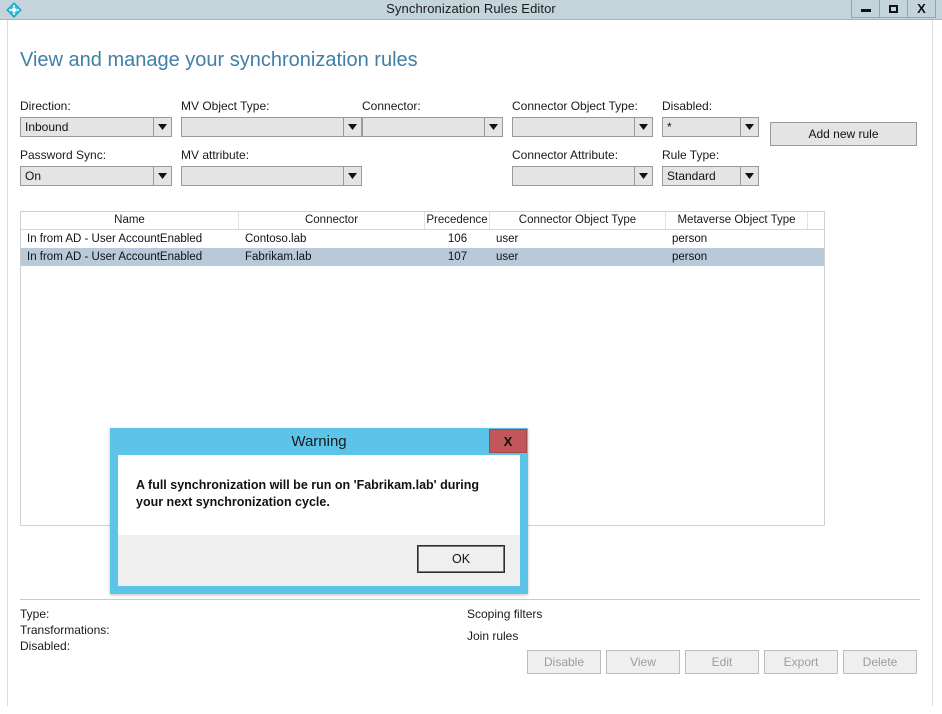 The height and width of the screenshot is (714, 942). Describe the element at coordinates (921, 9) in the screenshot. I see `close-button: X` at that location.